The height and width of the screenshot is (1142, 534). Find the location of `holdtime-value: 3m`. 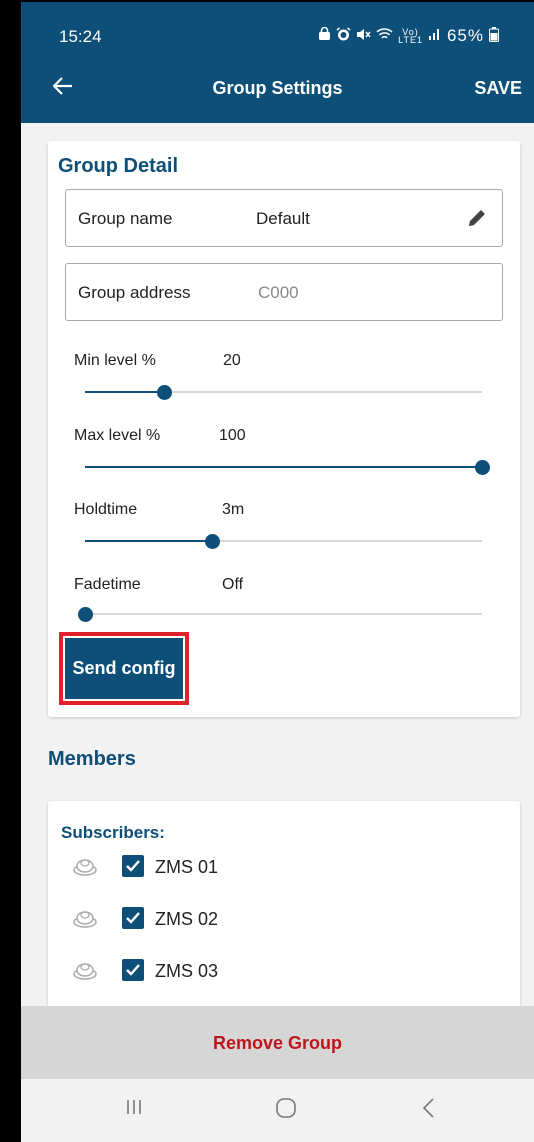

holdtime-value: 3m is located at coordinates (233, 509).